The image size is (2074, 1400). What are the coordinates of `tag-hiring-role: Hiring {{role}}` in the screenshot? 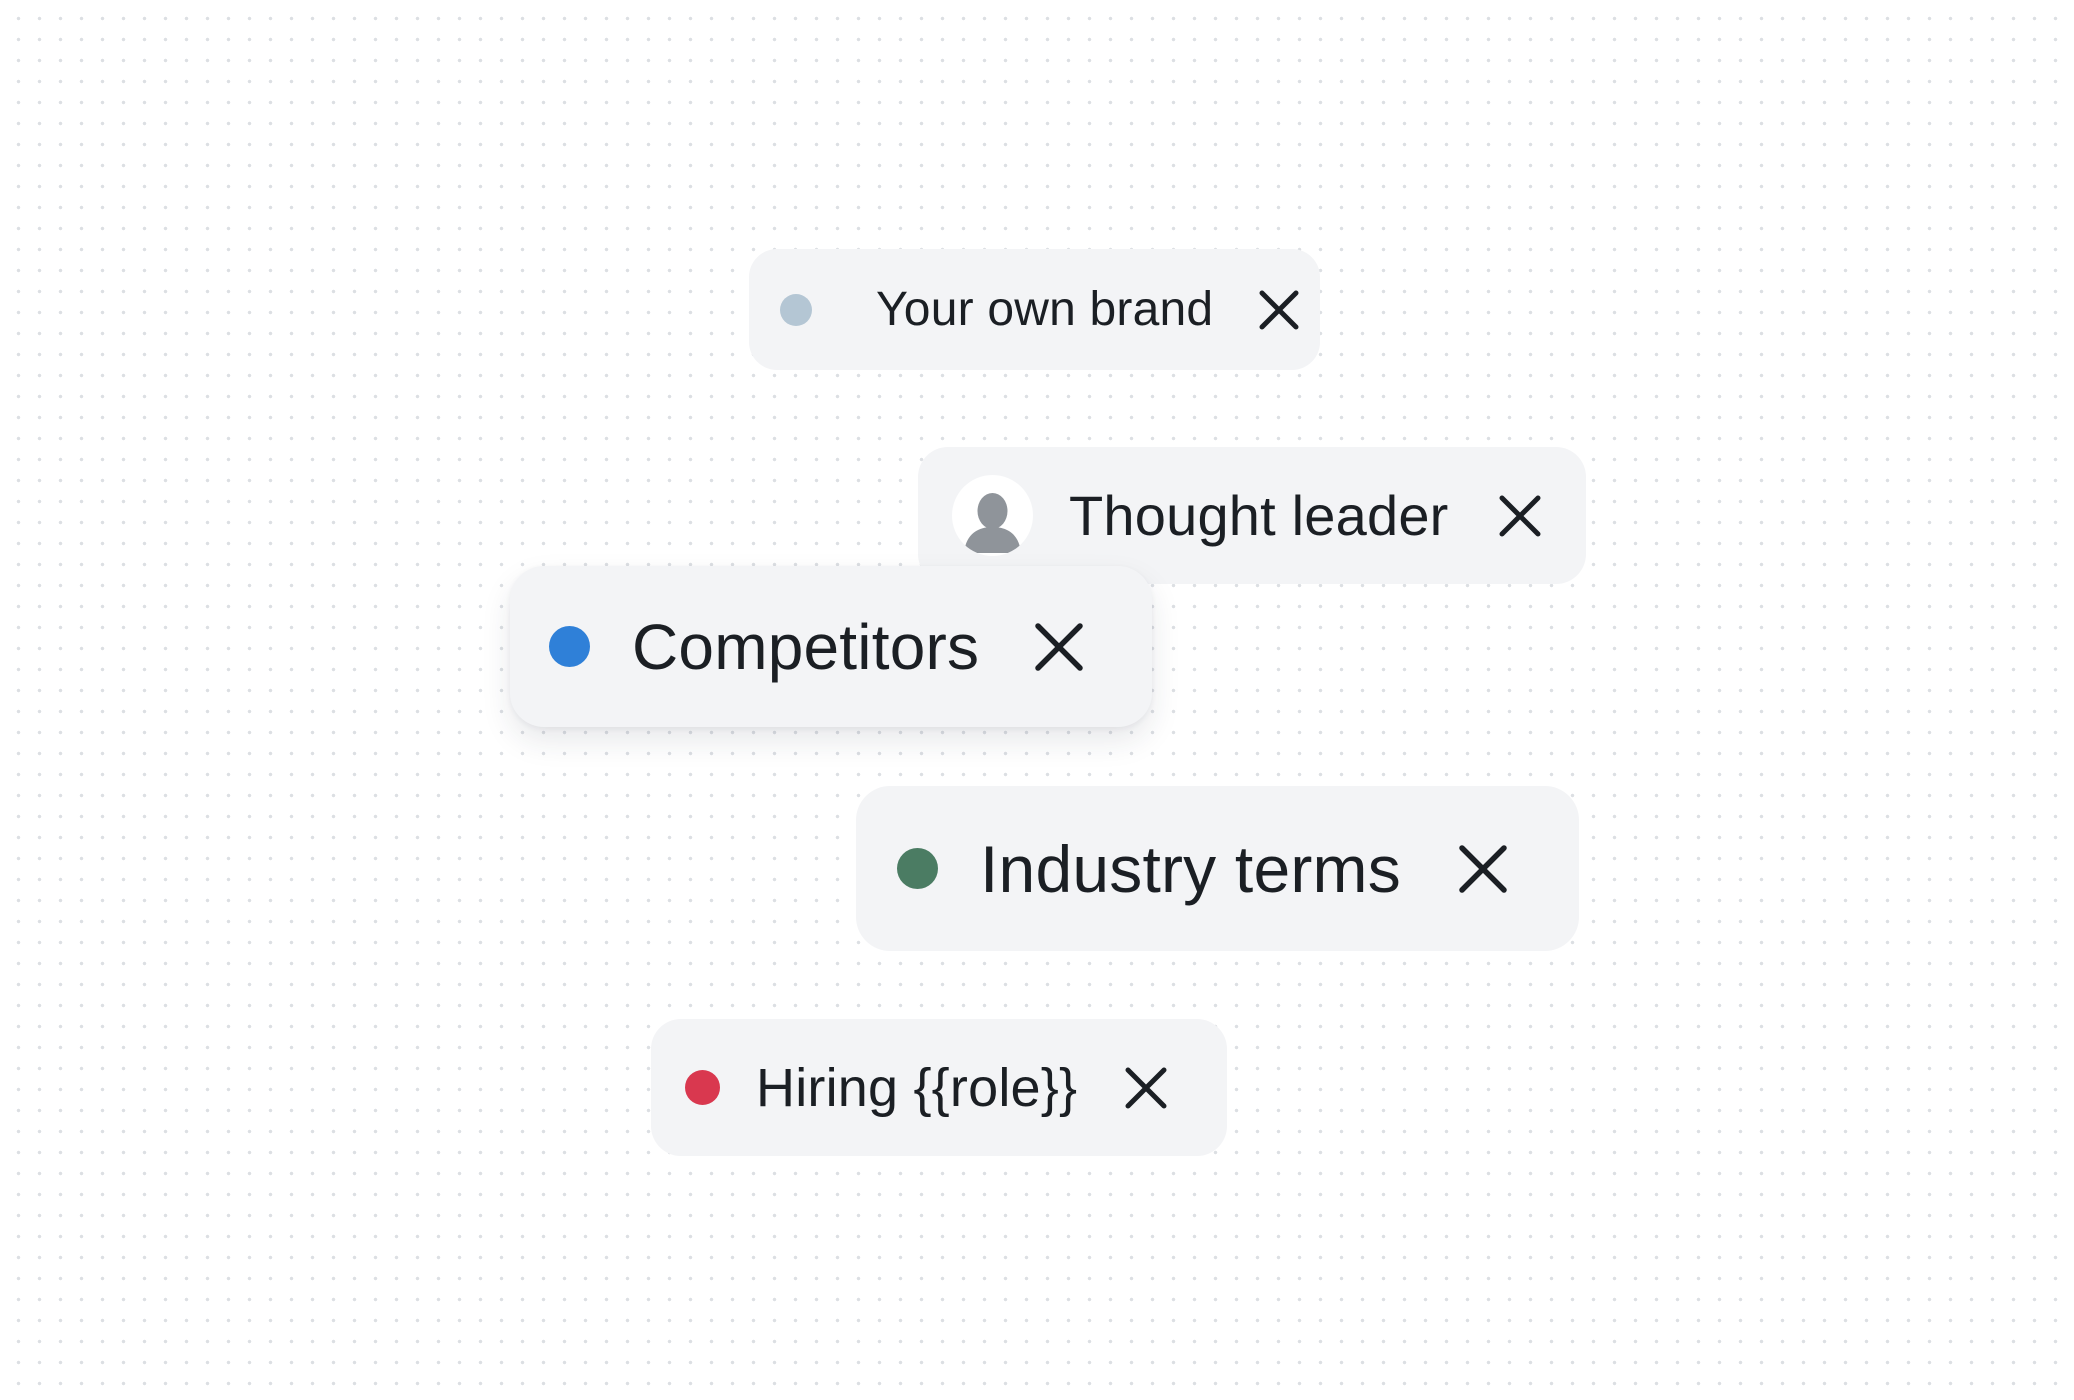 It's located at (939, 1087).